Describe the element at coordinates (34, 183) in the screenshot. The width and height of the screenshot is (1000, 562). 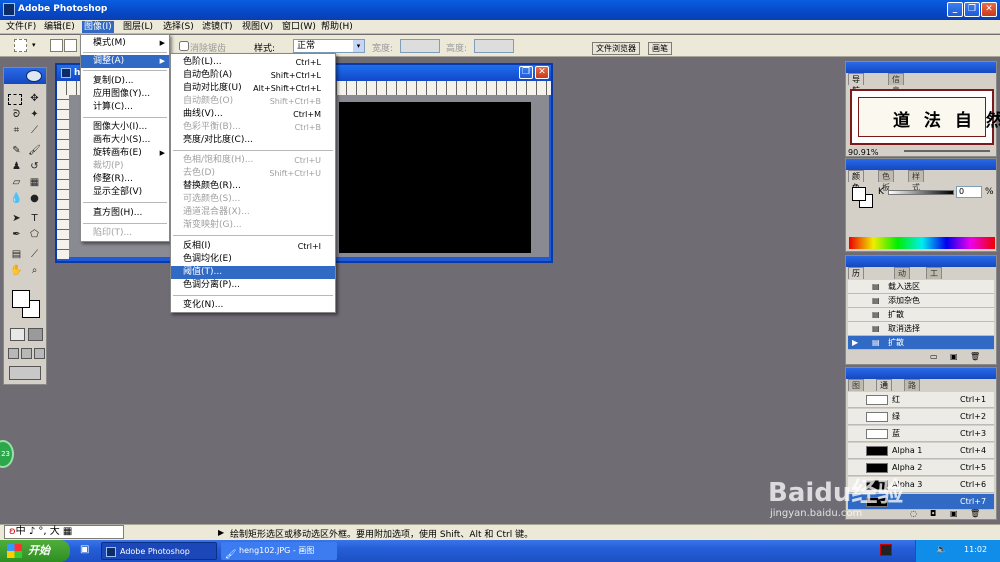
I see `gradient-tool-icon: ▦` at that location.